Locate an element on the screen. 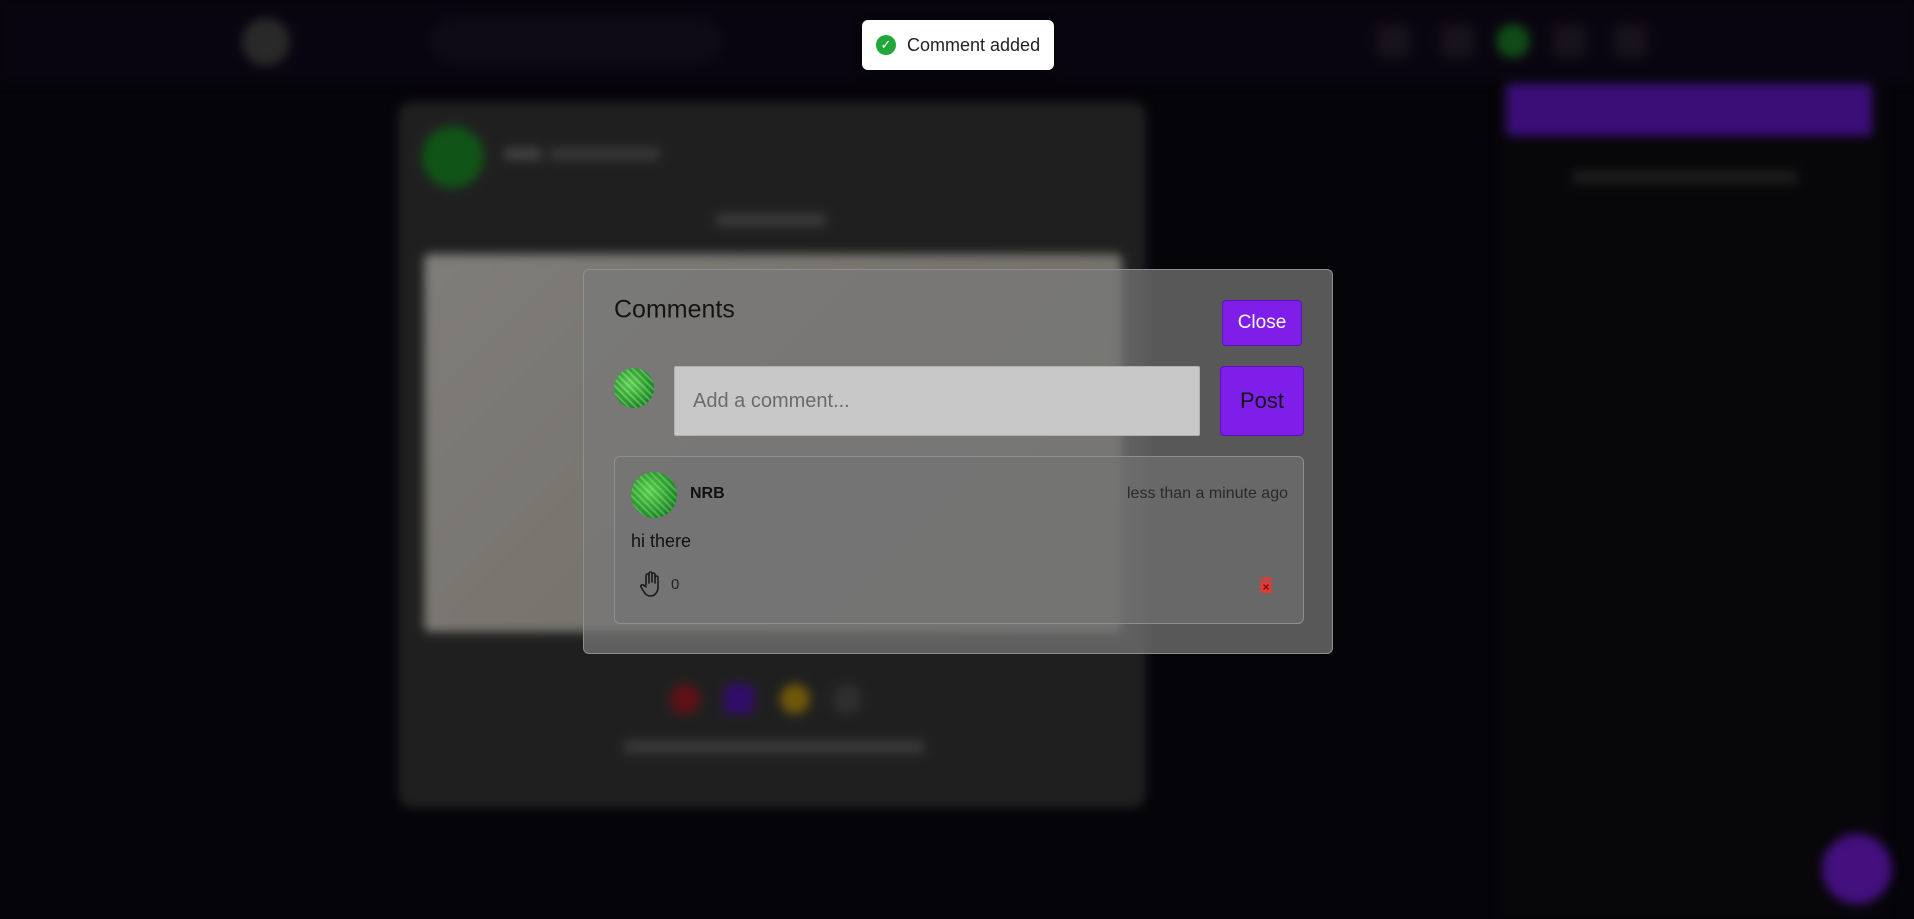 The image size is (1914, 919). comment-input is located at coordinates (937, 401).